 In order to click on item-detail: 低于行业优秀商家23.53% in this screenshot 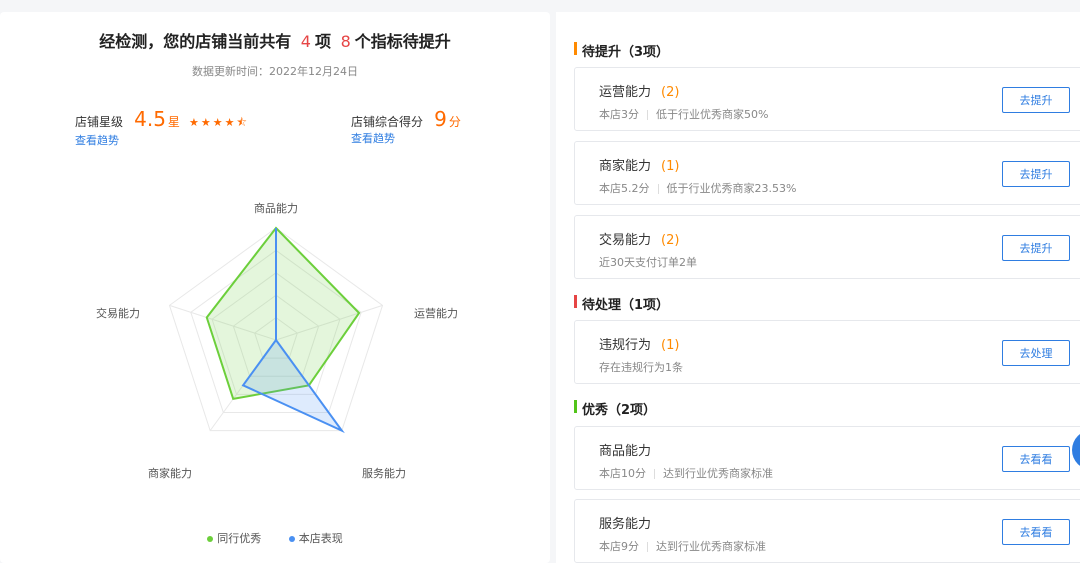, I will do `click(731, 188)`.